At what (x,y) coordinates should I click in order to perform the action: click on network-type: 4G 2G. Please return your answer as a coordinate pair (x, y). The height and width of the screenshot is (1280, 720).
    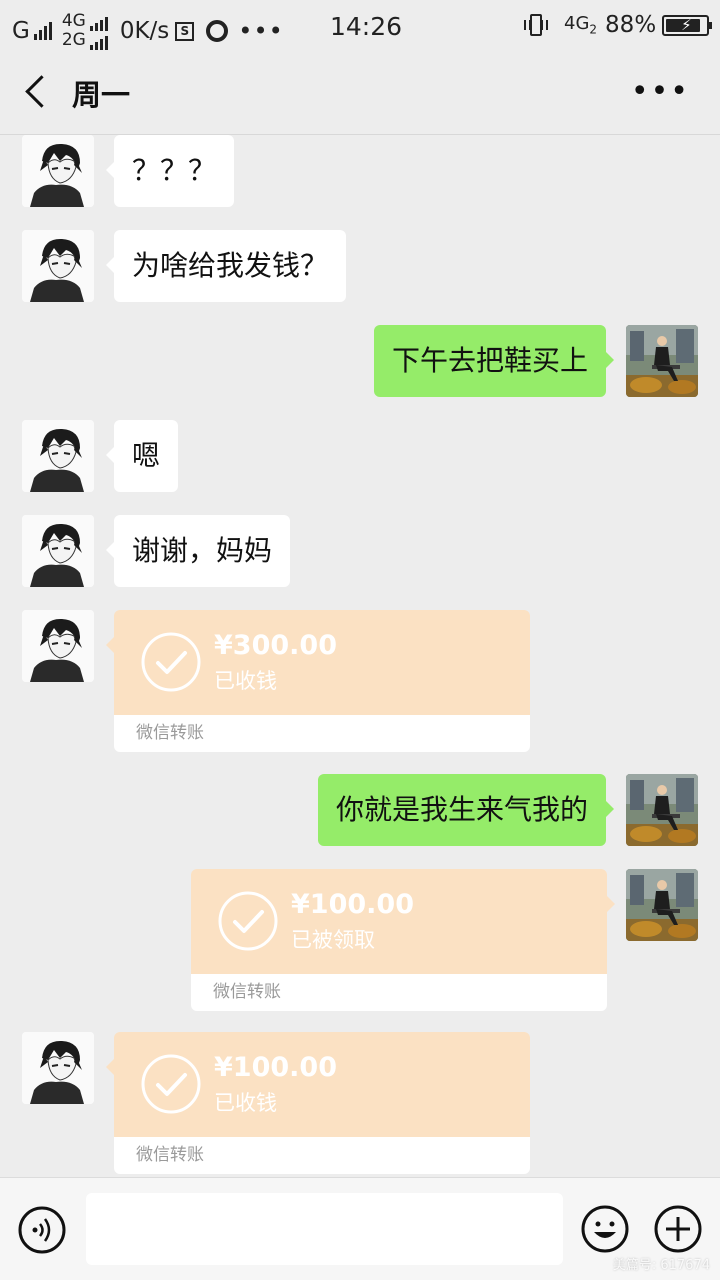
    Looking at the image, I should click on (85, 31).